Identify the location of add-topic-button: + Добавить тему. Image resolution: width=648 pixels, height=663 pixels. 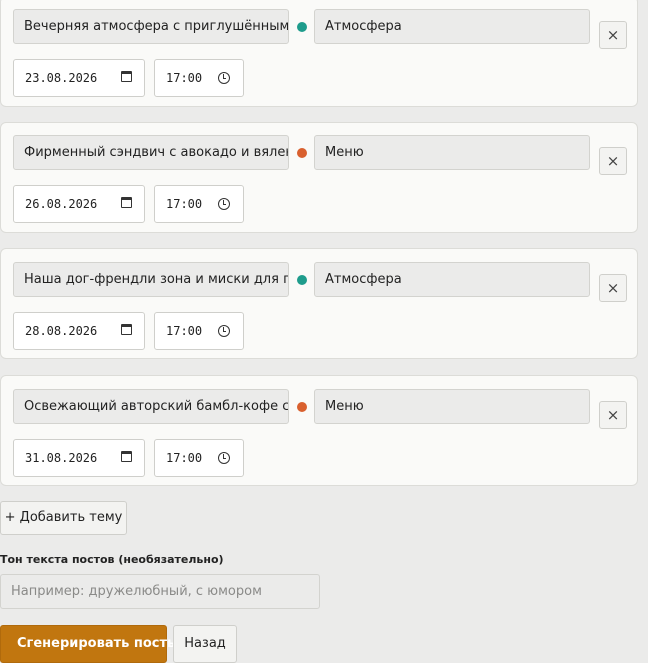
(63, 518).